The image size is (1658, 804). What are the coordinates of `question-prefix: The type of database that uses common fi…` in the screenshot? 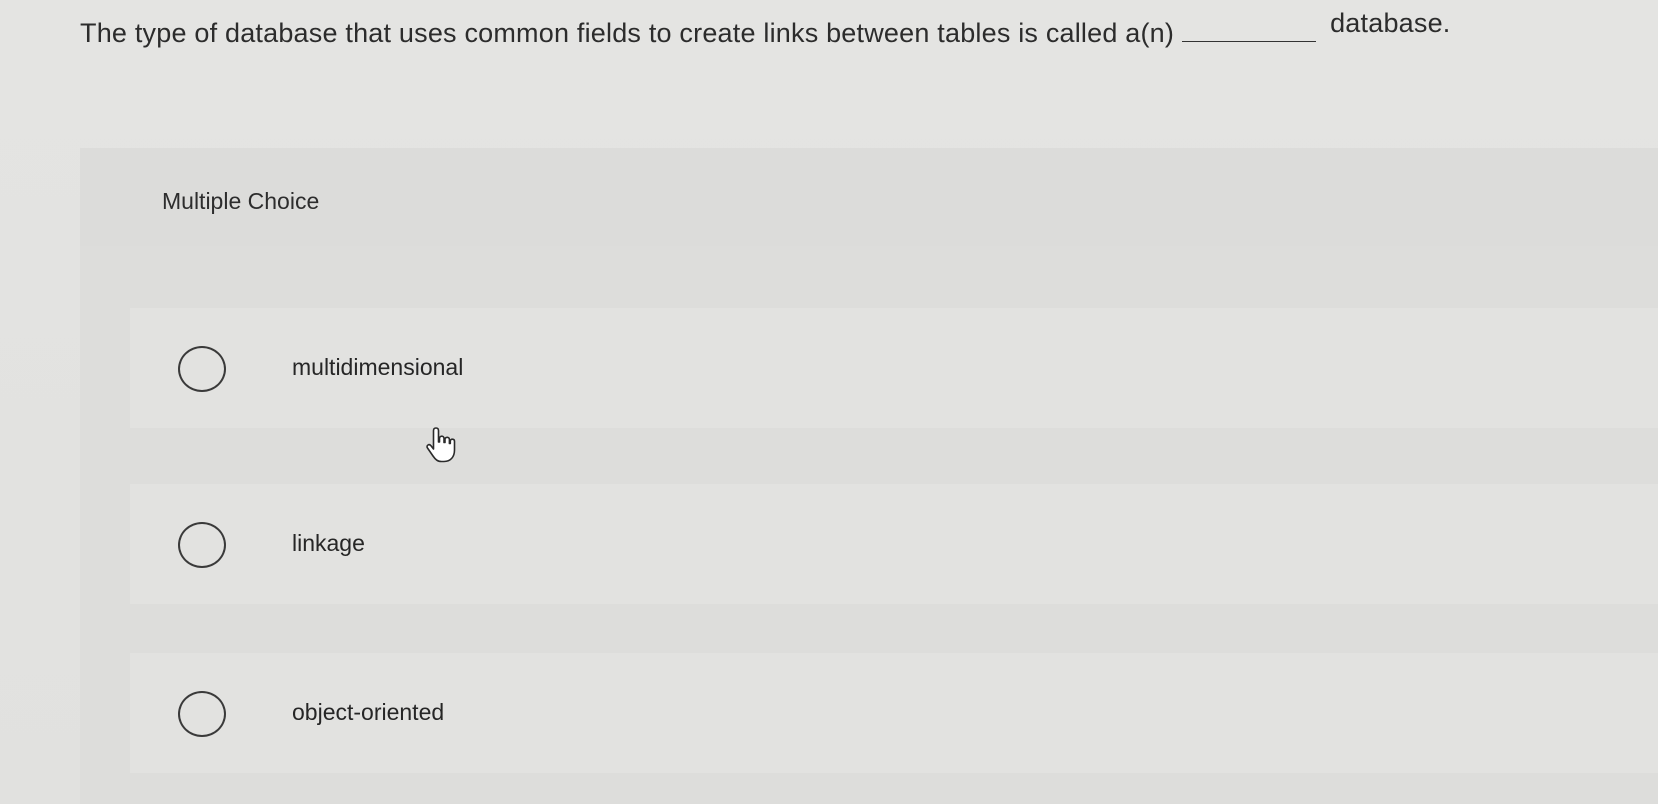 It's located at (627, 33).